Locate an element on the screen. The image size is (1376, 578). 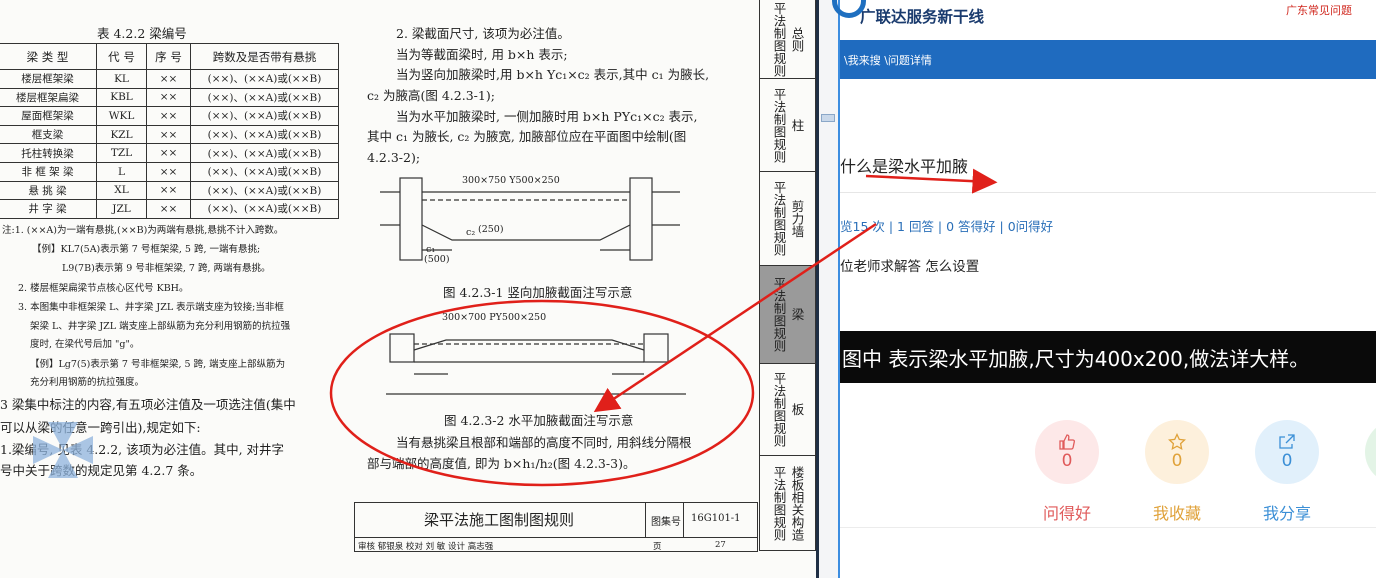
ask-good-button: 0 问得好 is located at coordinates (1067, 472).